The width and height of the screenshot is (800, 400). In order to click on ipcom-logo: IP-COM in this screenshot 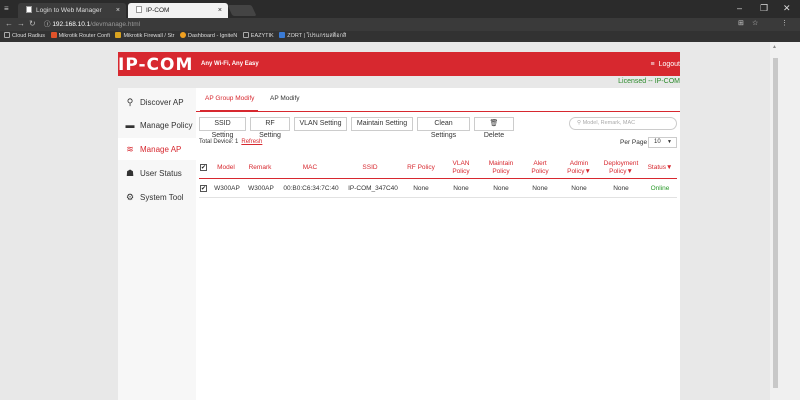, I will do `click(156, 65)`.